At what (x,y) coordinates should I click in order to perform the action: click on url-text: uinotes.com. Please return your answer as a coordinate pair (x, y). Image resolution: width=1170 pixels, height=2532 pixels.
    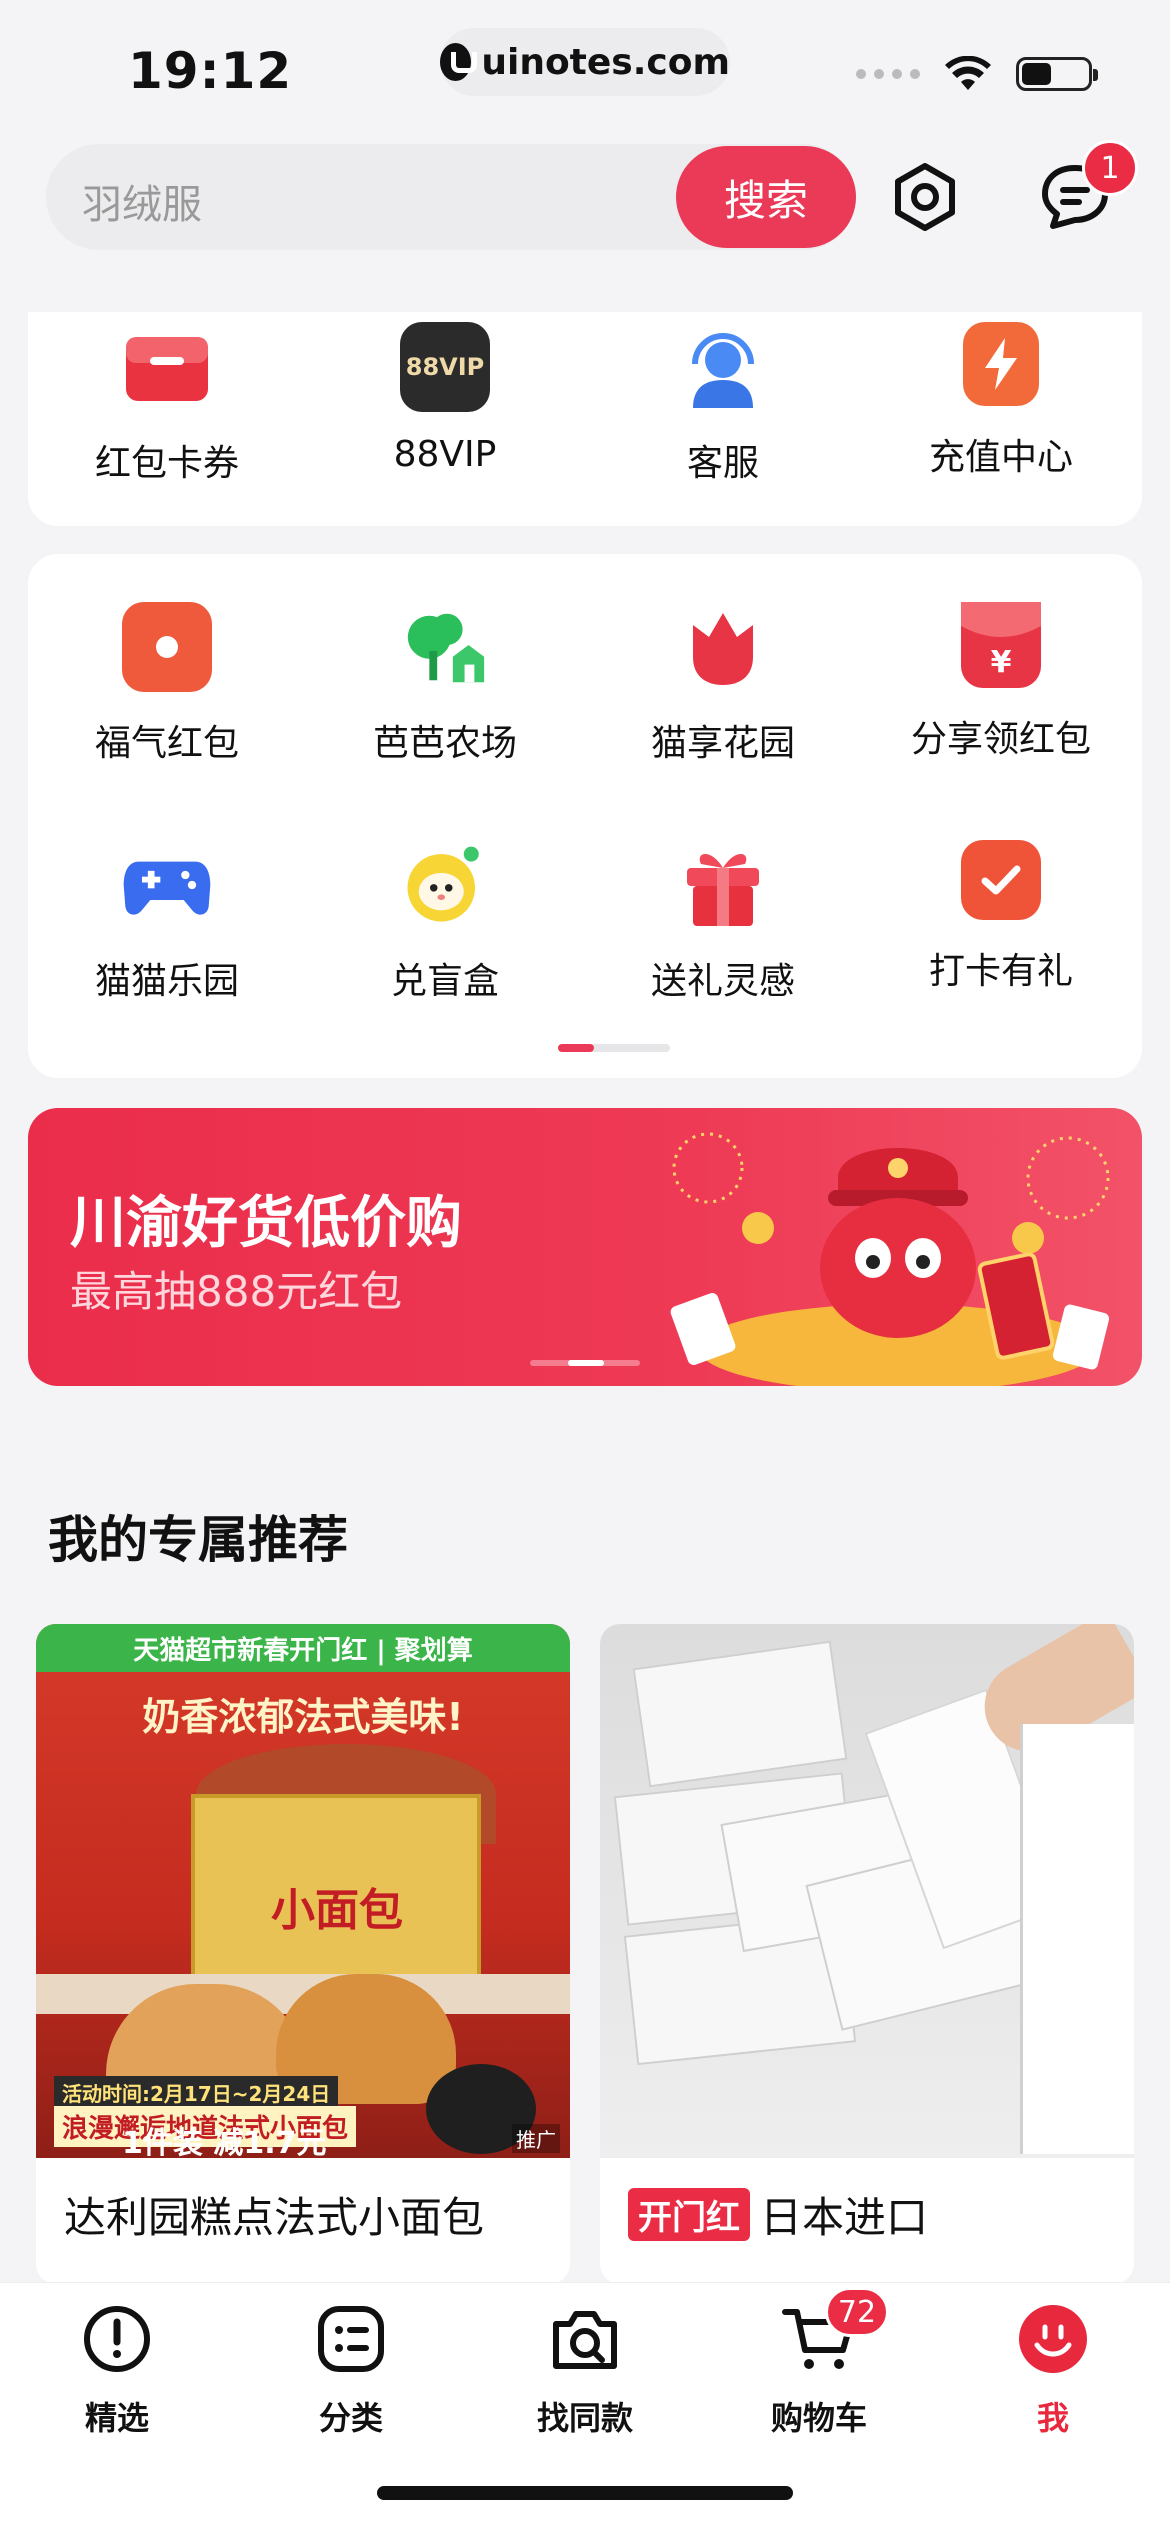
    Looking at the image, I should click on (605, 62).